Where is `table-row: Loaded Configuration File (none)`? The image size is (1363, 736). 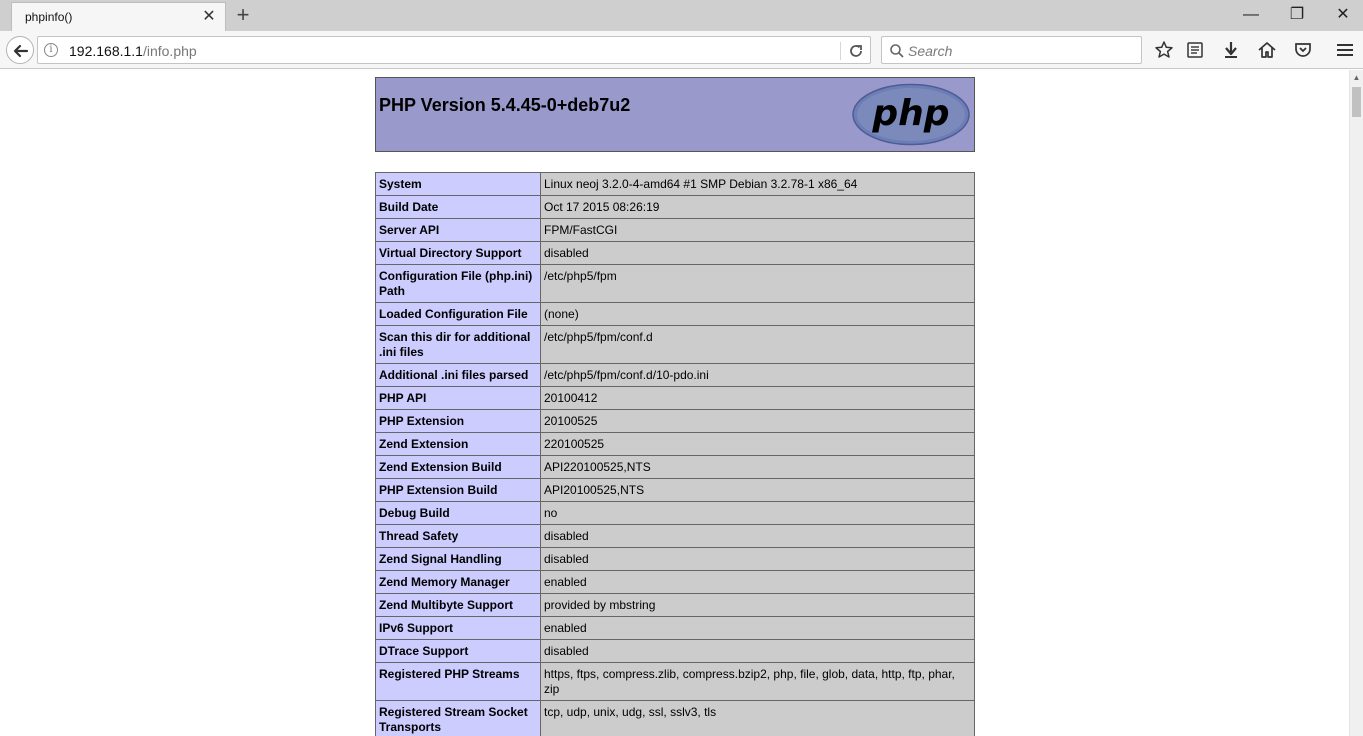
table-row: Loaded Configuration File (none) is located at coordinates (675, 314).